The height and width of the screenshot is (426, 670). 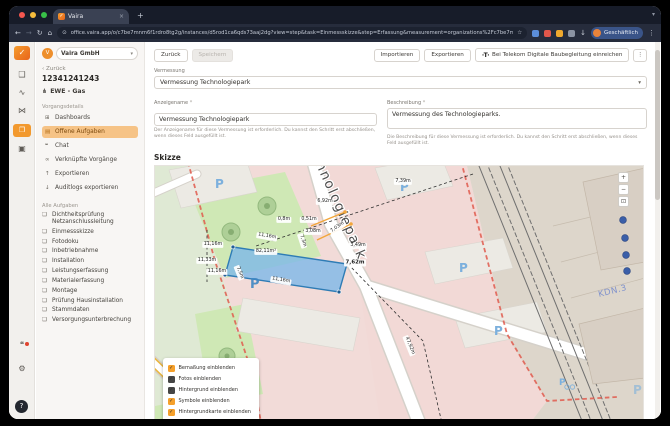 I want to click on browser-tab: ✓ Vaira ×, so click(x=91, y=16).